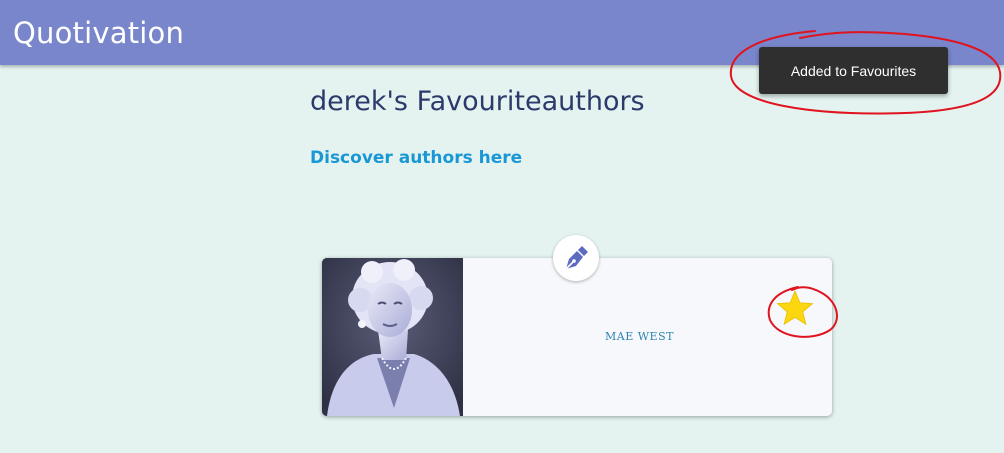 This screenshot has height=453, width=1004. I want to click on favourite-star-button, so click(795, 308).